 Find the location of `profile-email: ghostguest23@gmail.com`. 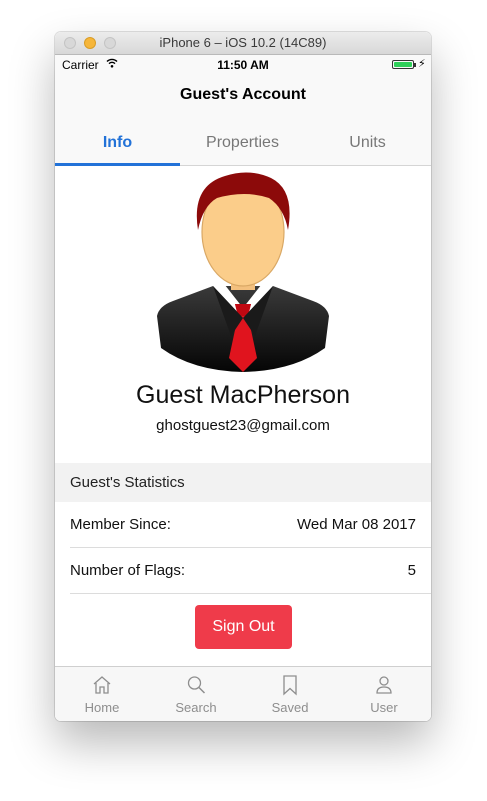

profile-email: ghostguest23@gmail.com is located at coordinates (243, 425).